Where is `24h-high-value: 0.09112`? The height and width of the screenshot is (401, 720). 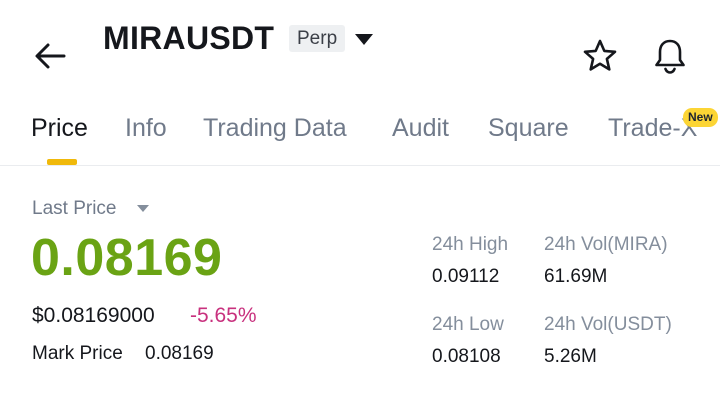 24h-high-value: 0.09112 is located at coordinates (466, 276).